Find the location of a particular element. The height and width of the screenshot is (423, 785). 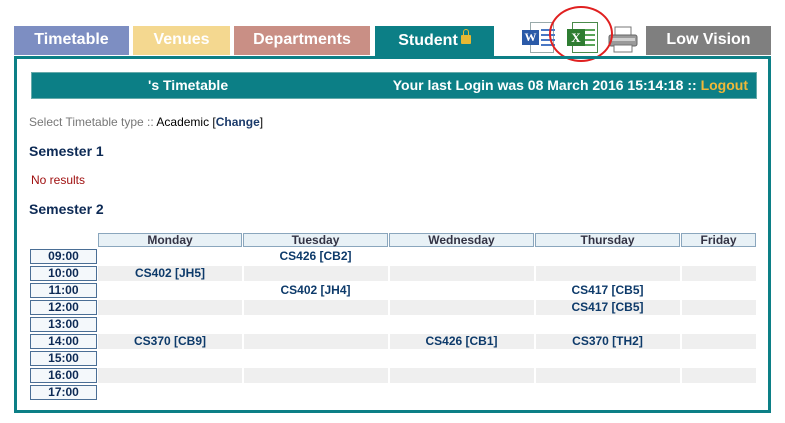

tab-venues: Venues is located at coordinates (181, 40).